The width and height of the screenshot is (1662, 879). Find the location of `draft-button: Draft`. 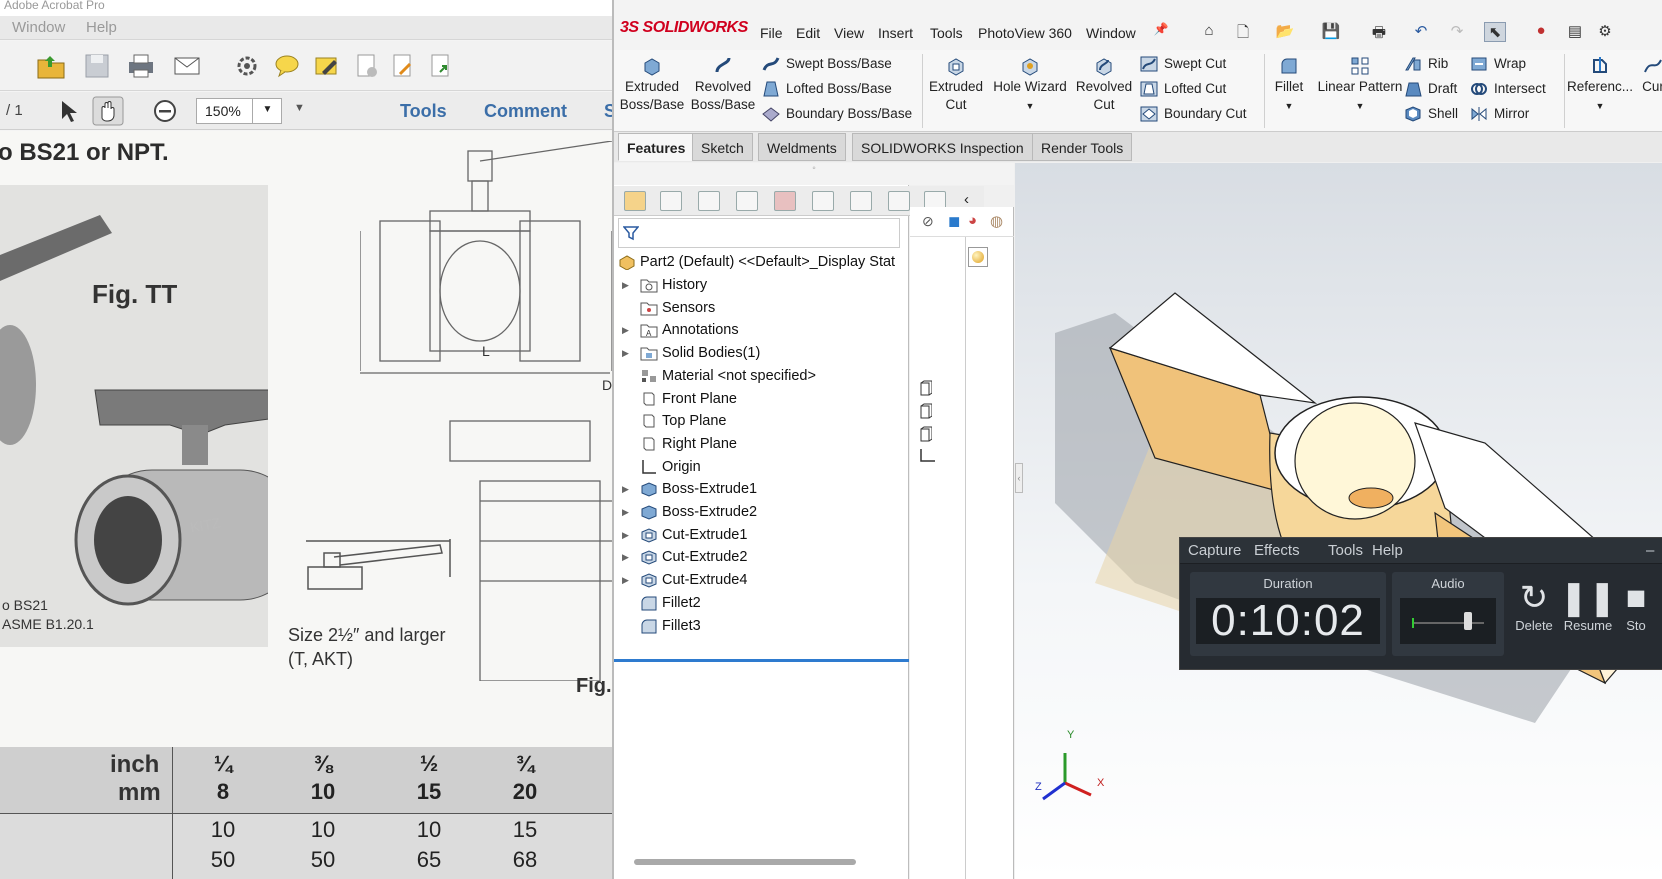

draft-button: Draft is located at coordinates (1429, 89).